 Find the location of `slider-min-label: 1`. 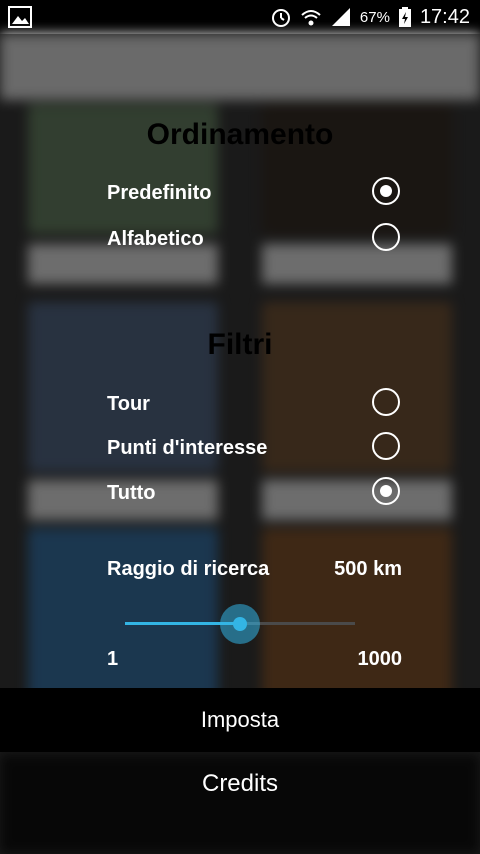

slider-min-label: 1 is located at coordinates (113, 659).